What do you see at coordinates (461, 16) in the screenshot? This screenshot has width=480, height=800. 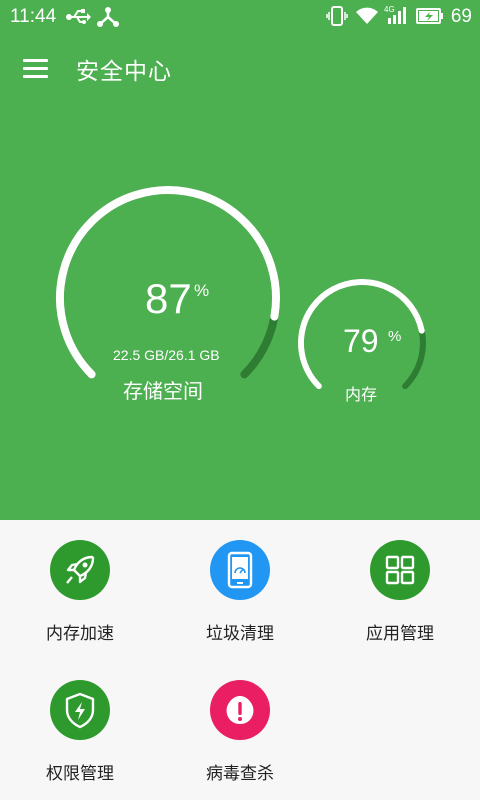 I see `battery-level: 69` at bounding box center [461, 16].